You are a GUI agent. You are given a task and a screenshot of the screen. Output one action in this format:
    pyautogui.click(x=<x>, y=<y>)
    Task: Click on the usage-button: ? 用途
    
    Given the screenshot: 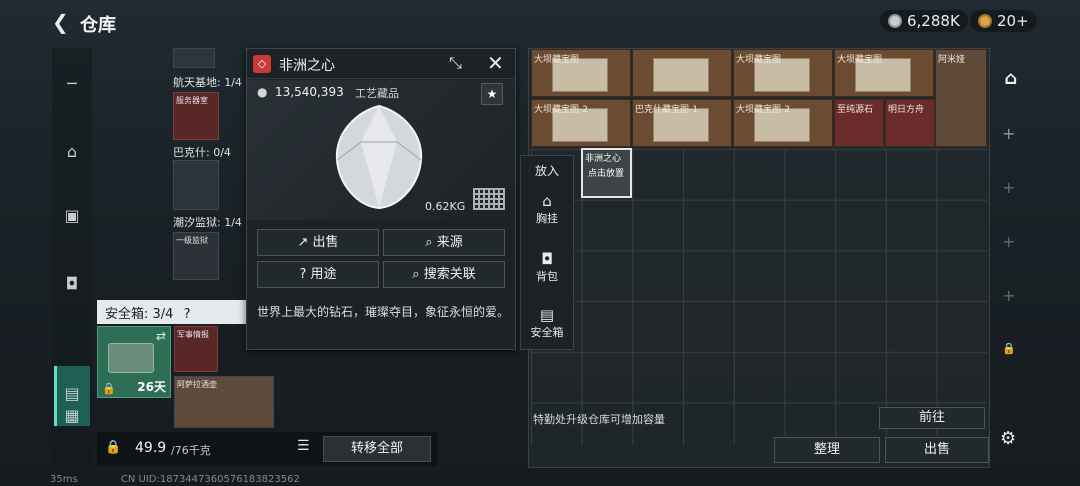 What is the action you would take?
    pyautogui.click(x=318, y=274)
    